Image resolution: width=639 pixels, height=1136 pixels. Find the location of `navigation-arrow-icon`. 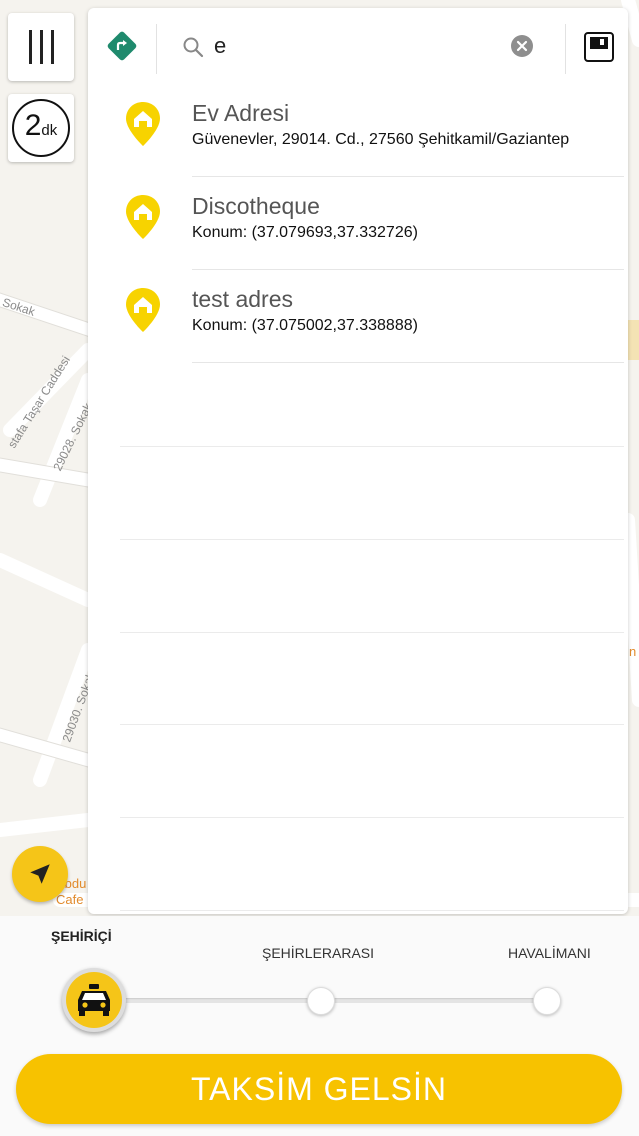

navigation-arrow-icon is located at coordinates (40, 874).